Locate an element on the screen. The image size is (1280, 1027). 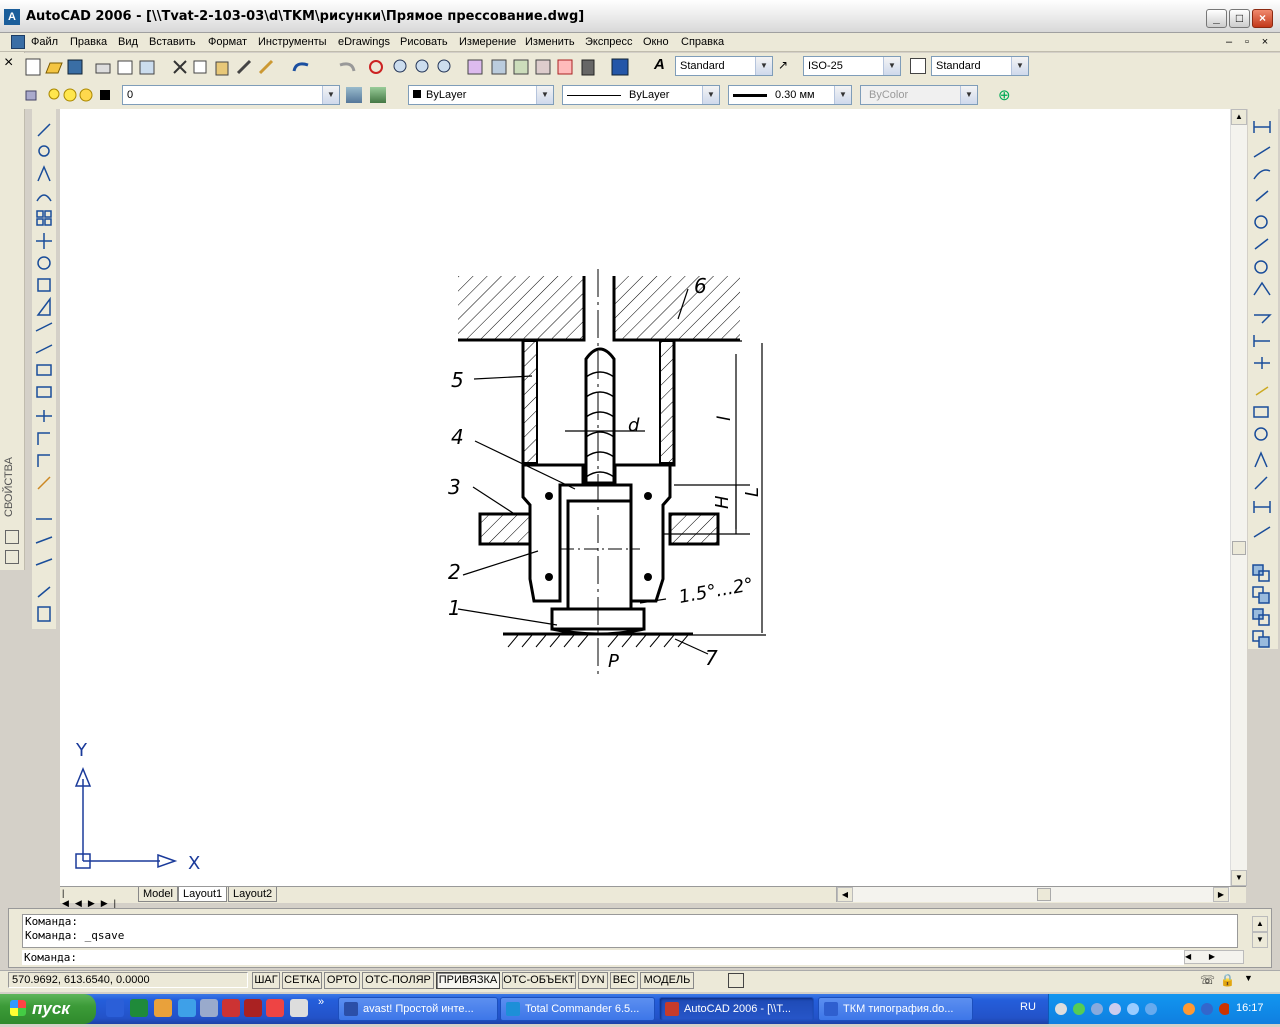
horizontal-scrollbar: ◀ ▶ is located at coordinates (1033, 894).